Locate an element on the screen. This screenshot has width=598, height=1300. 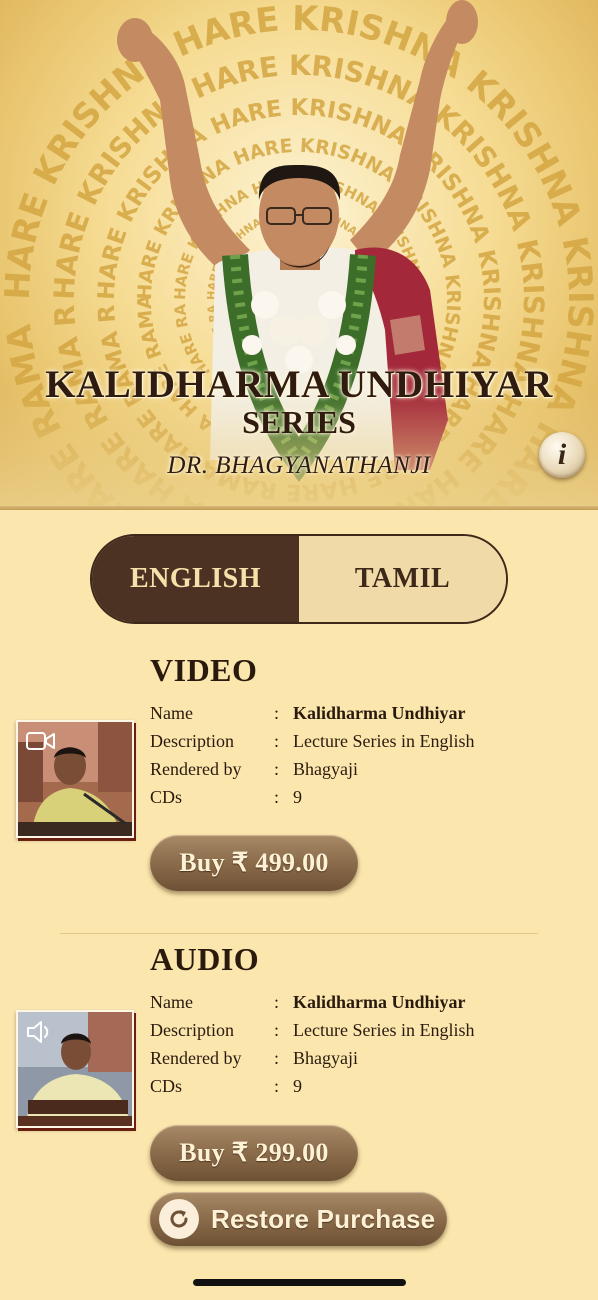
audio-heading: AUDIO is located at coordinates (205, 959).